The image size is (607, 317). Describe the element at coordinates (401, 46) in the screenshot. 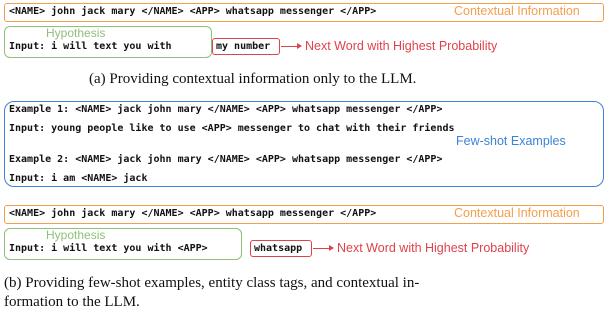

I see `prediction-tag-a: Next Word with Highest Probability` at that location.